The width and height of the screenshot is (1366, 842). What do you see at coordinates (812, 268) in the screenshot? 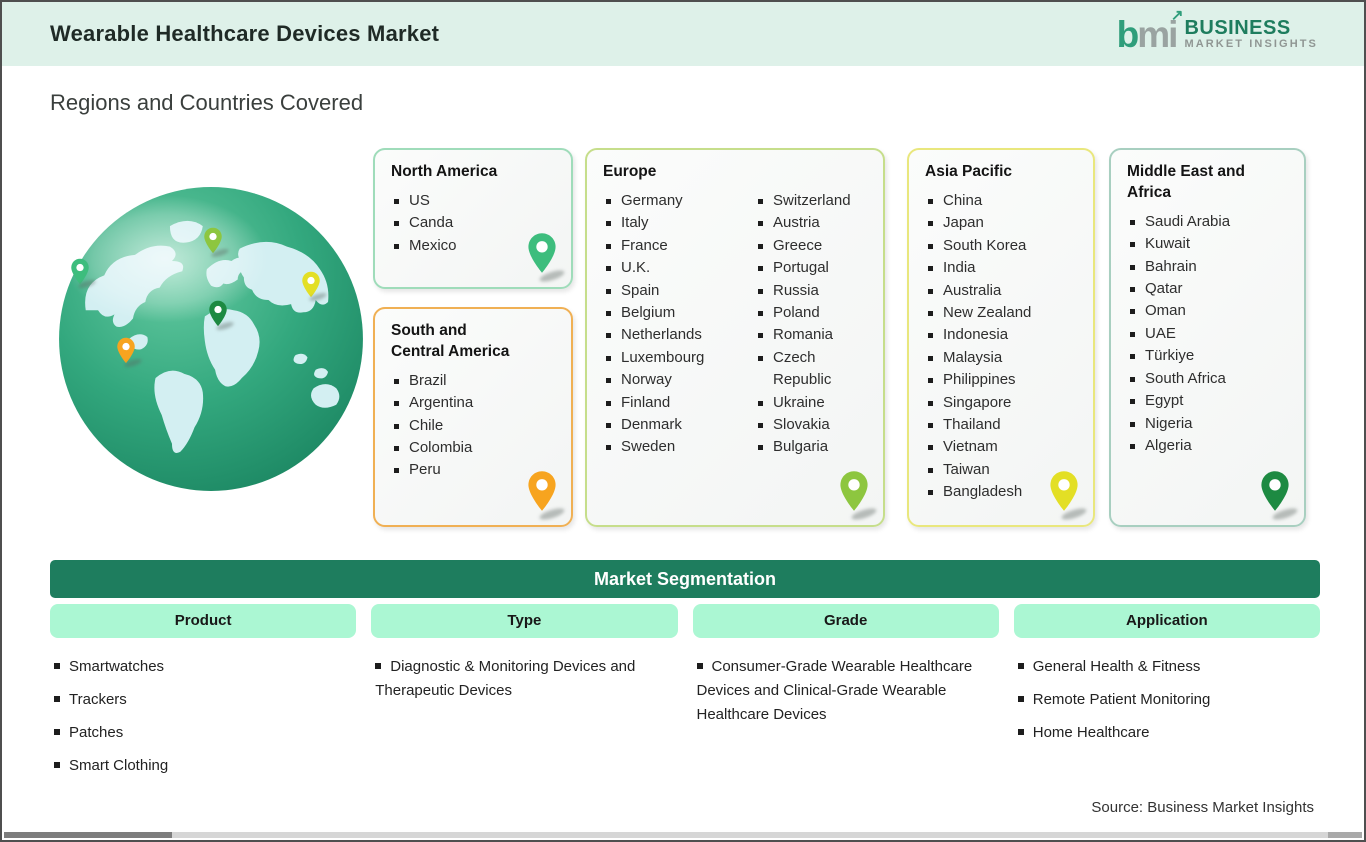
I see `list-item: Portugal` at bounding box center [812, 268].